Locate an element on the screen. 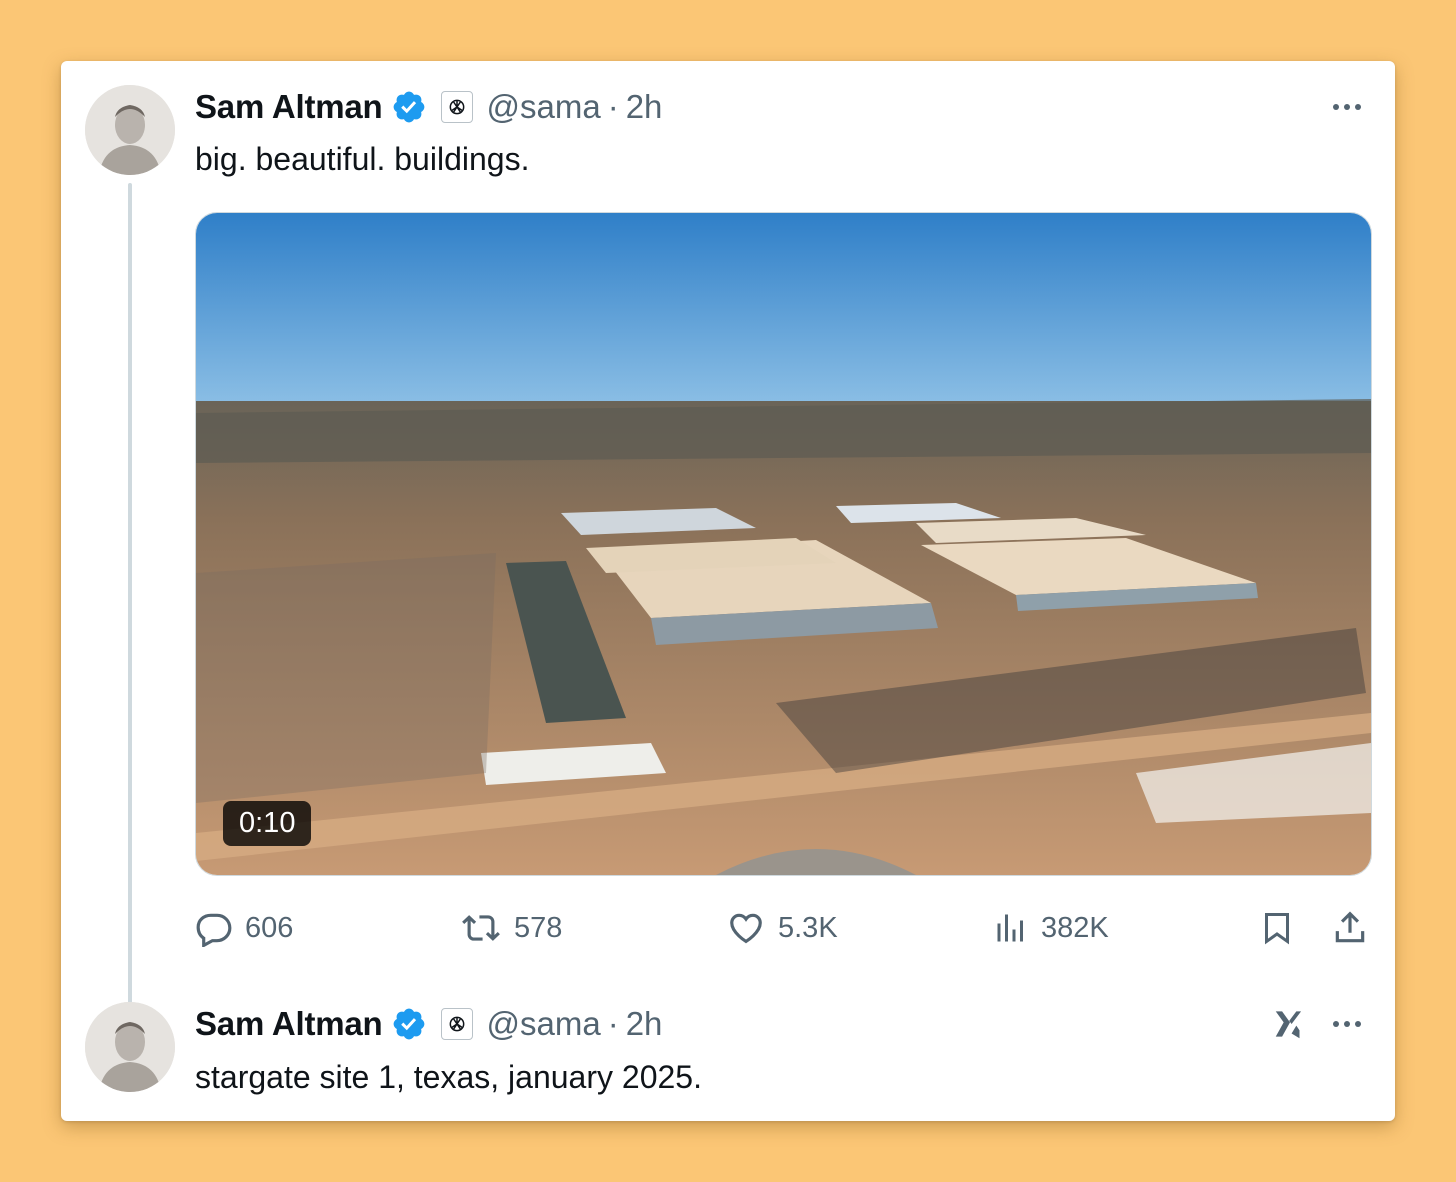  bookmark-button is located at coordinates (1277, 928).